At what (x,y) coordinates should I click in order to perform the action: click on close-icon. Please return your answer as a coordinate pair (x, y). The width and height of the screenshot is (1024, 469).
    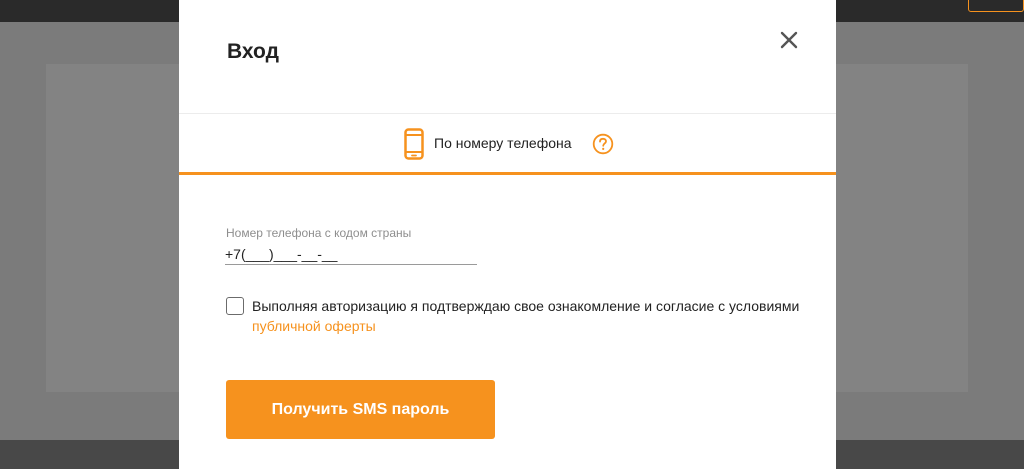
    Looking at the image, I should click on (789, 40).